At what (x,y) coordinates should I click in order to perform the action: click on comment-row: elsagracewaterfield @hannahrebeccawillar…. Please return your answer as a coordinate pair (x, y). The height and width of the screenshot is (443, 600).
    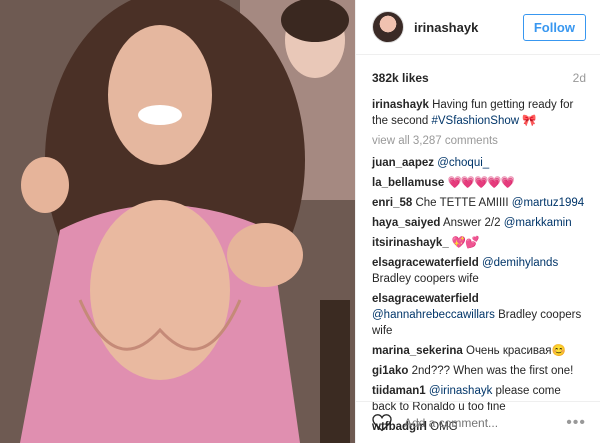
    Looking at the image, I should click on (479, 315).